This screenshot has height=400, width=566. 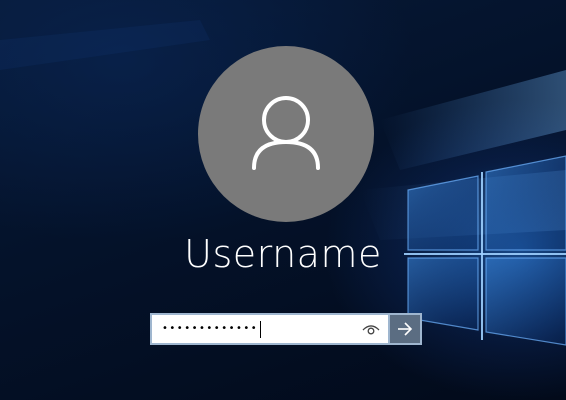 I want to click on user-avatar, so click(x=286, y=134).